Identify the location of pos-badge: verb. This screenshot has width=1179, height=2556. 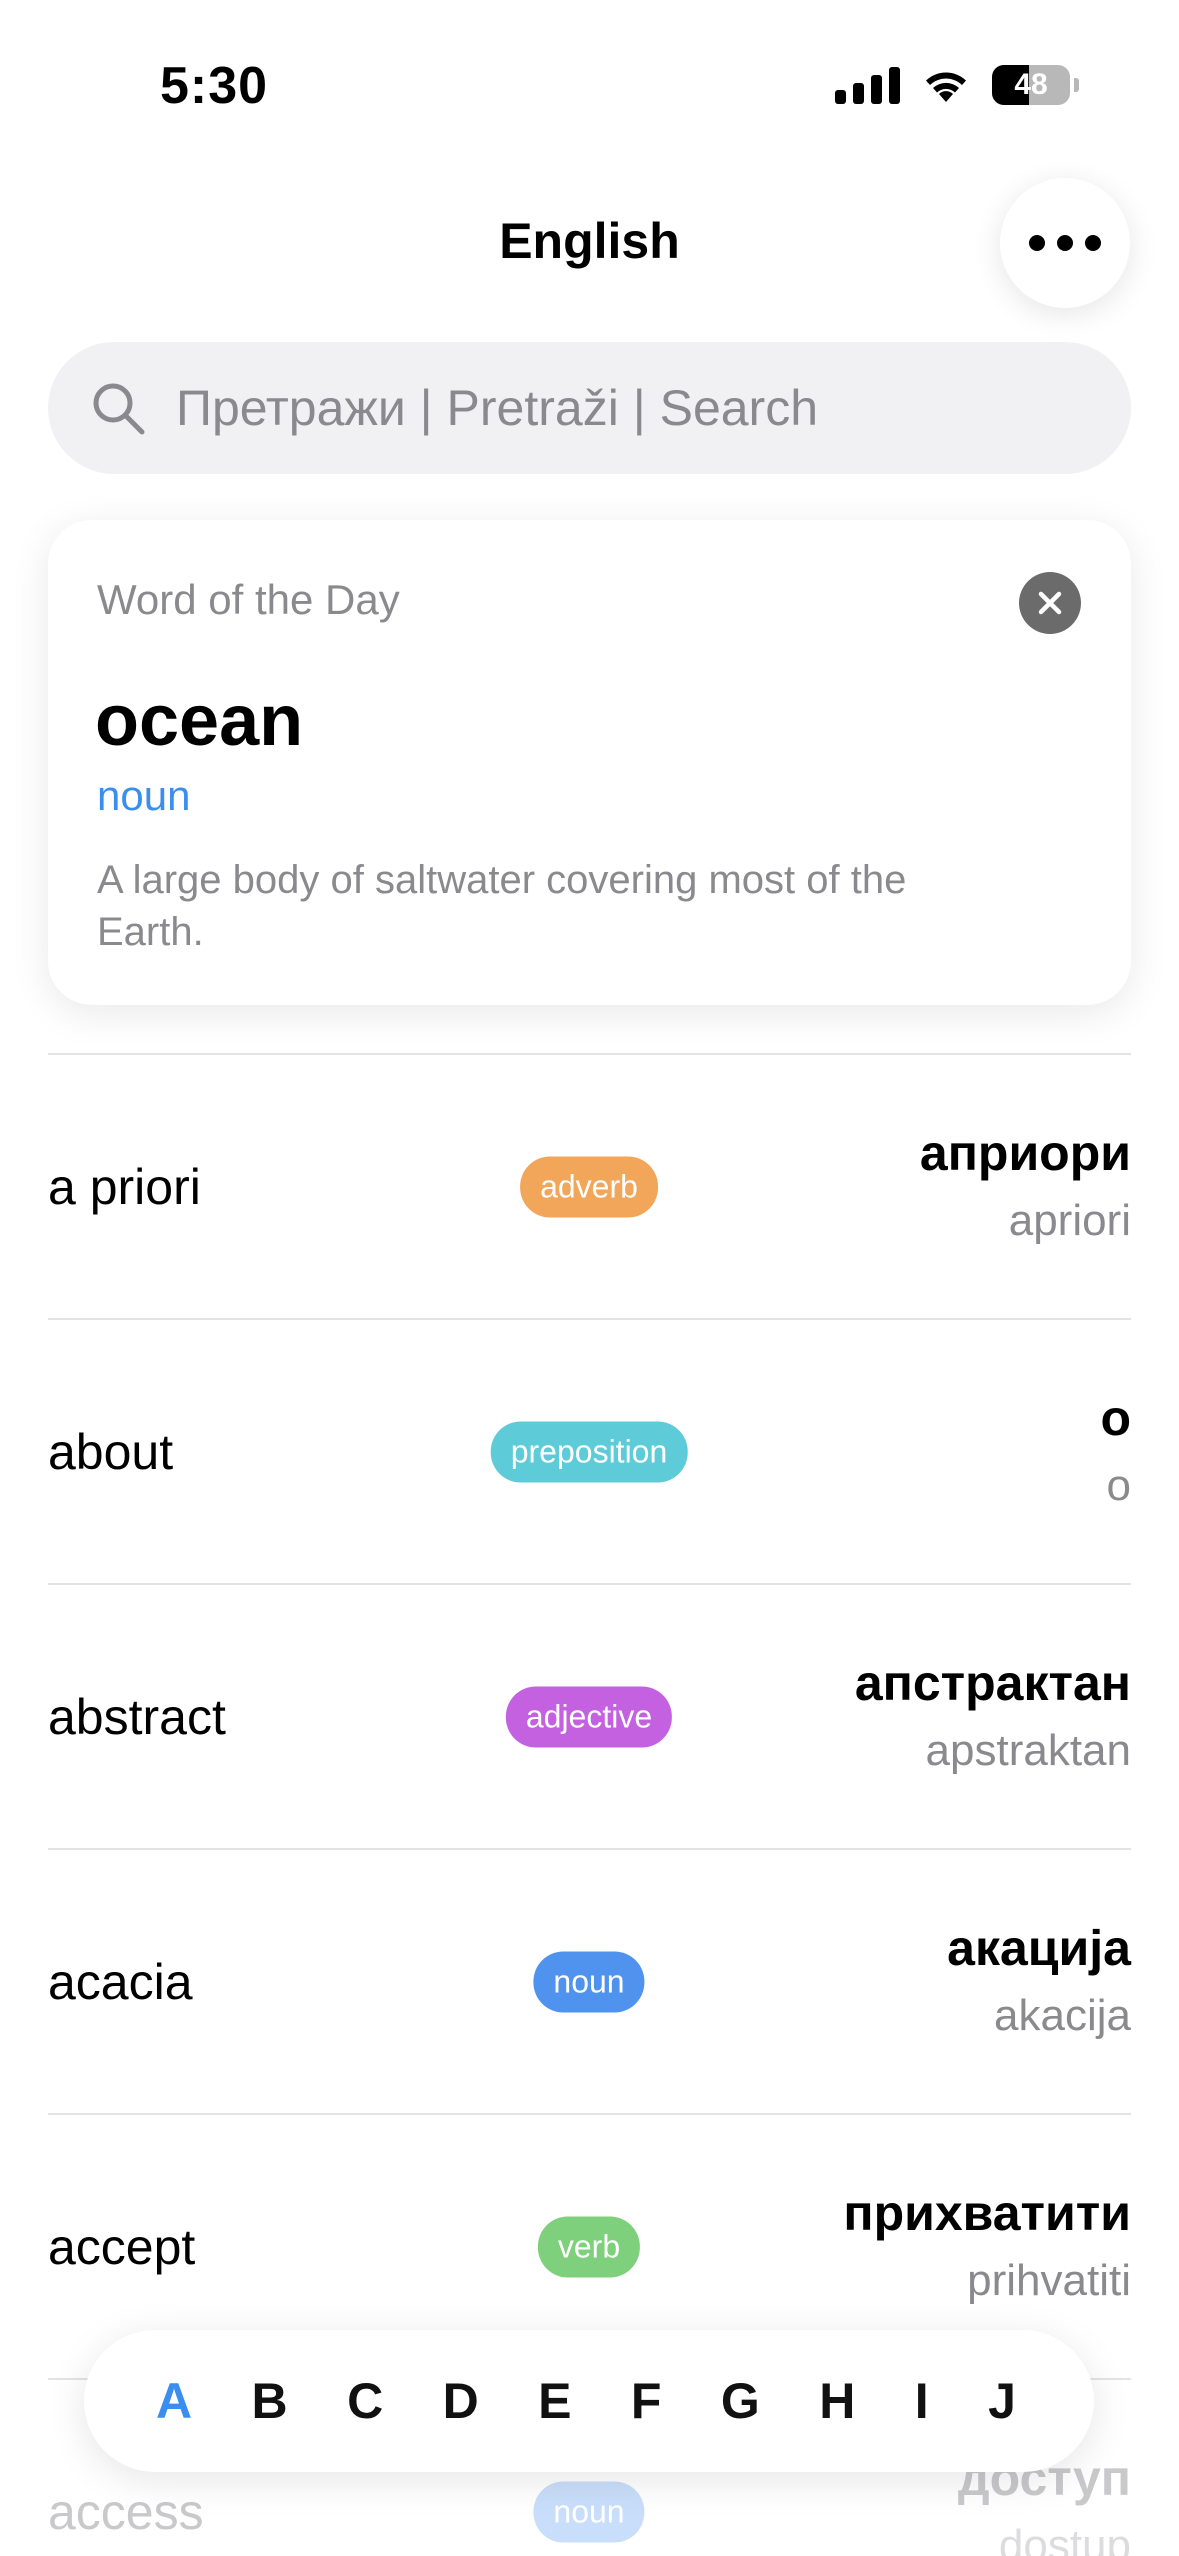
(589, 2246).